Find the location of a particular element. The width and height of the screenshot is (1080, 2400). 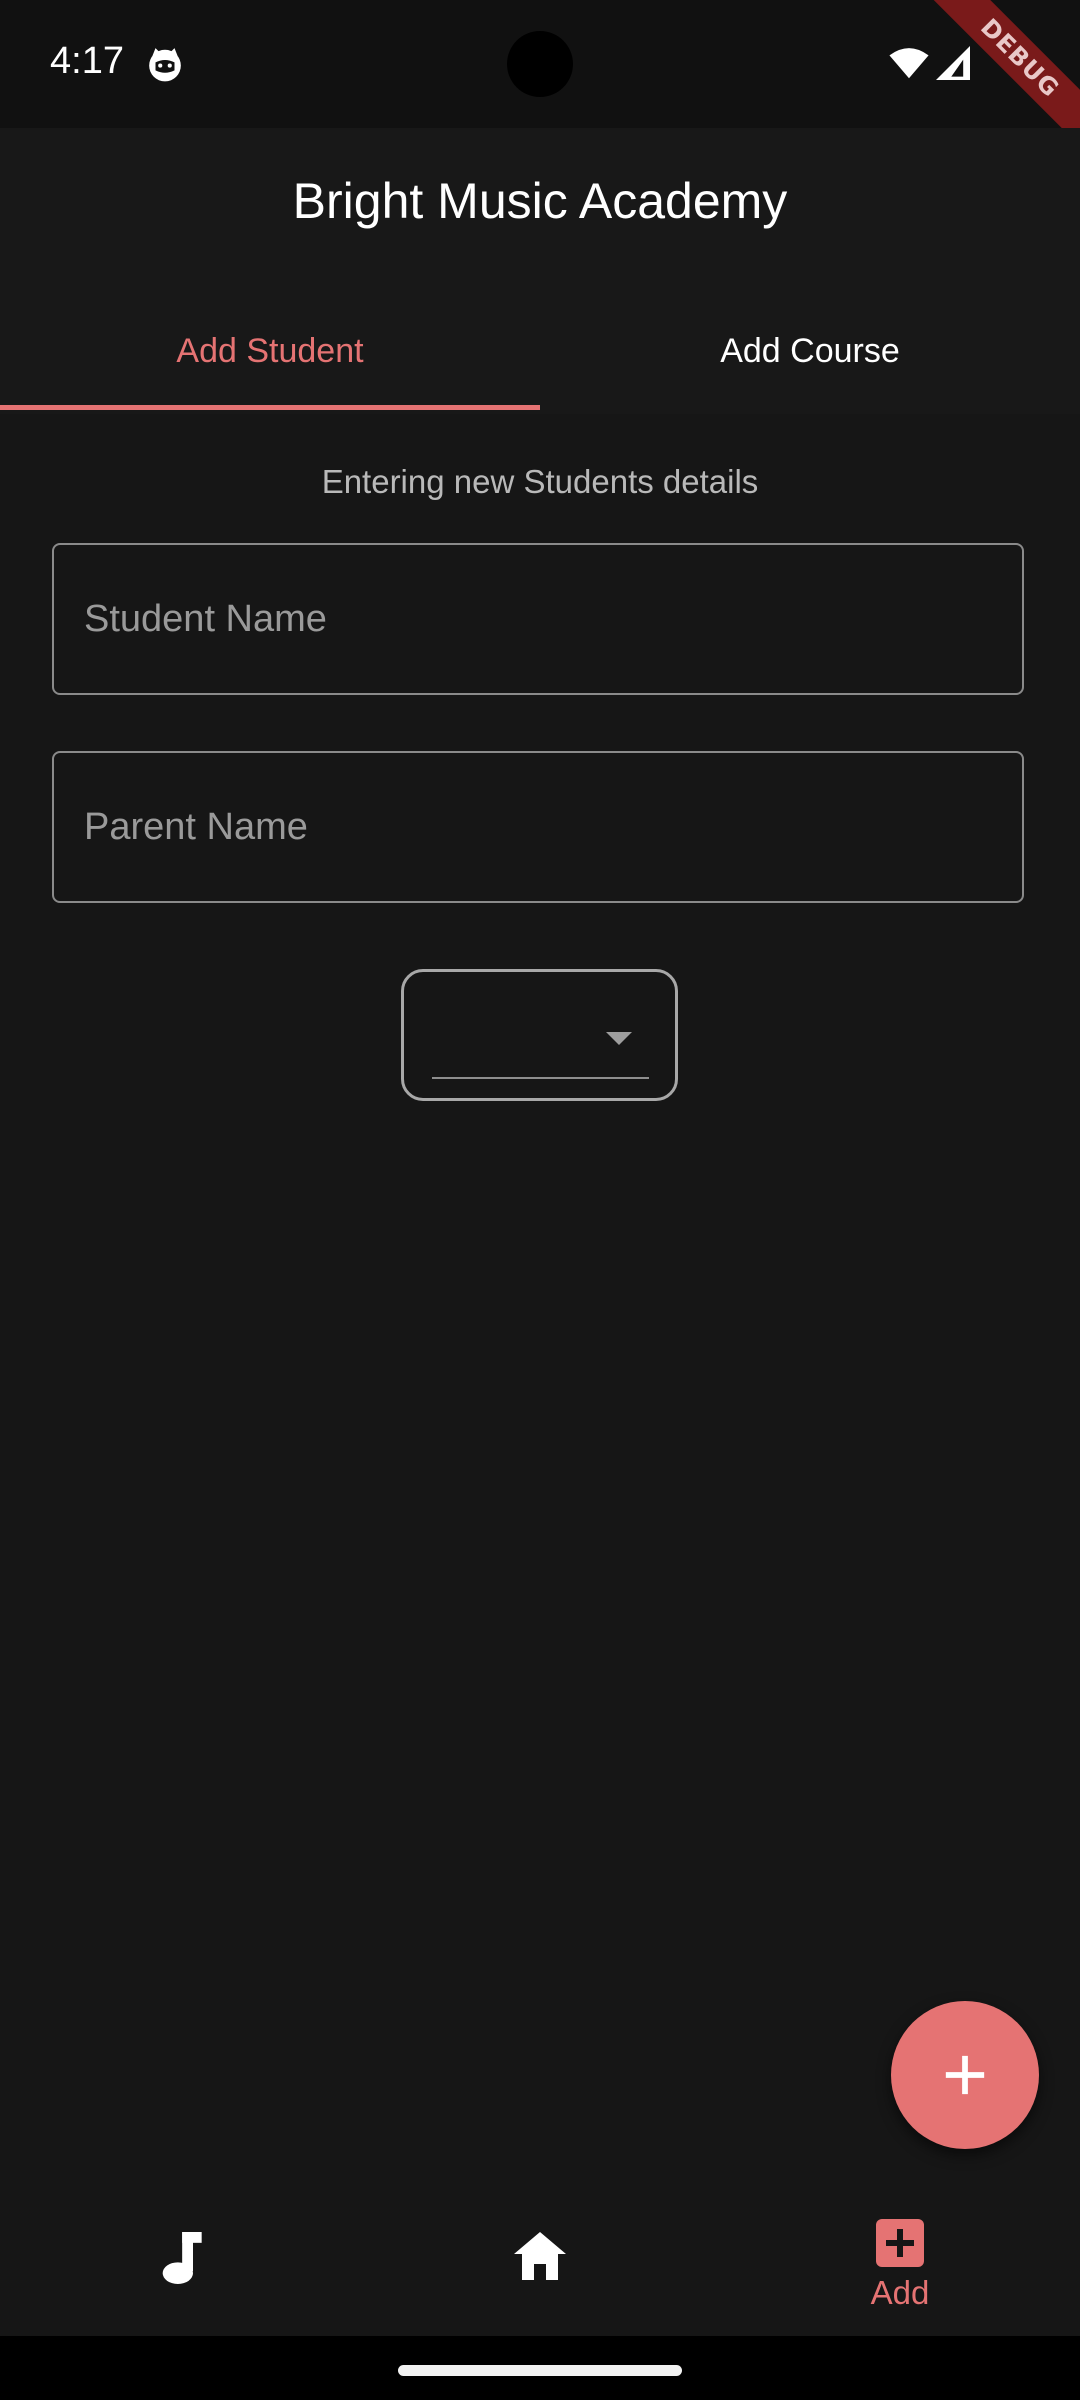

plus-icon is located at coordinates (965, 2075).